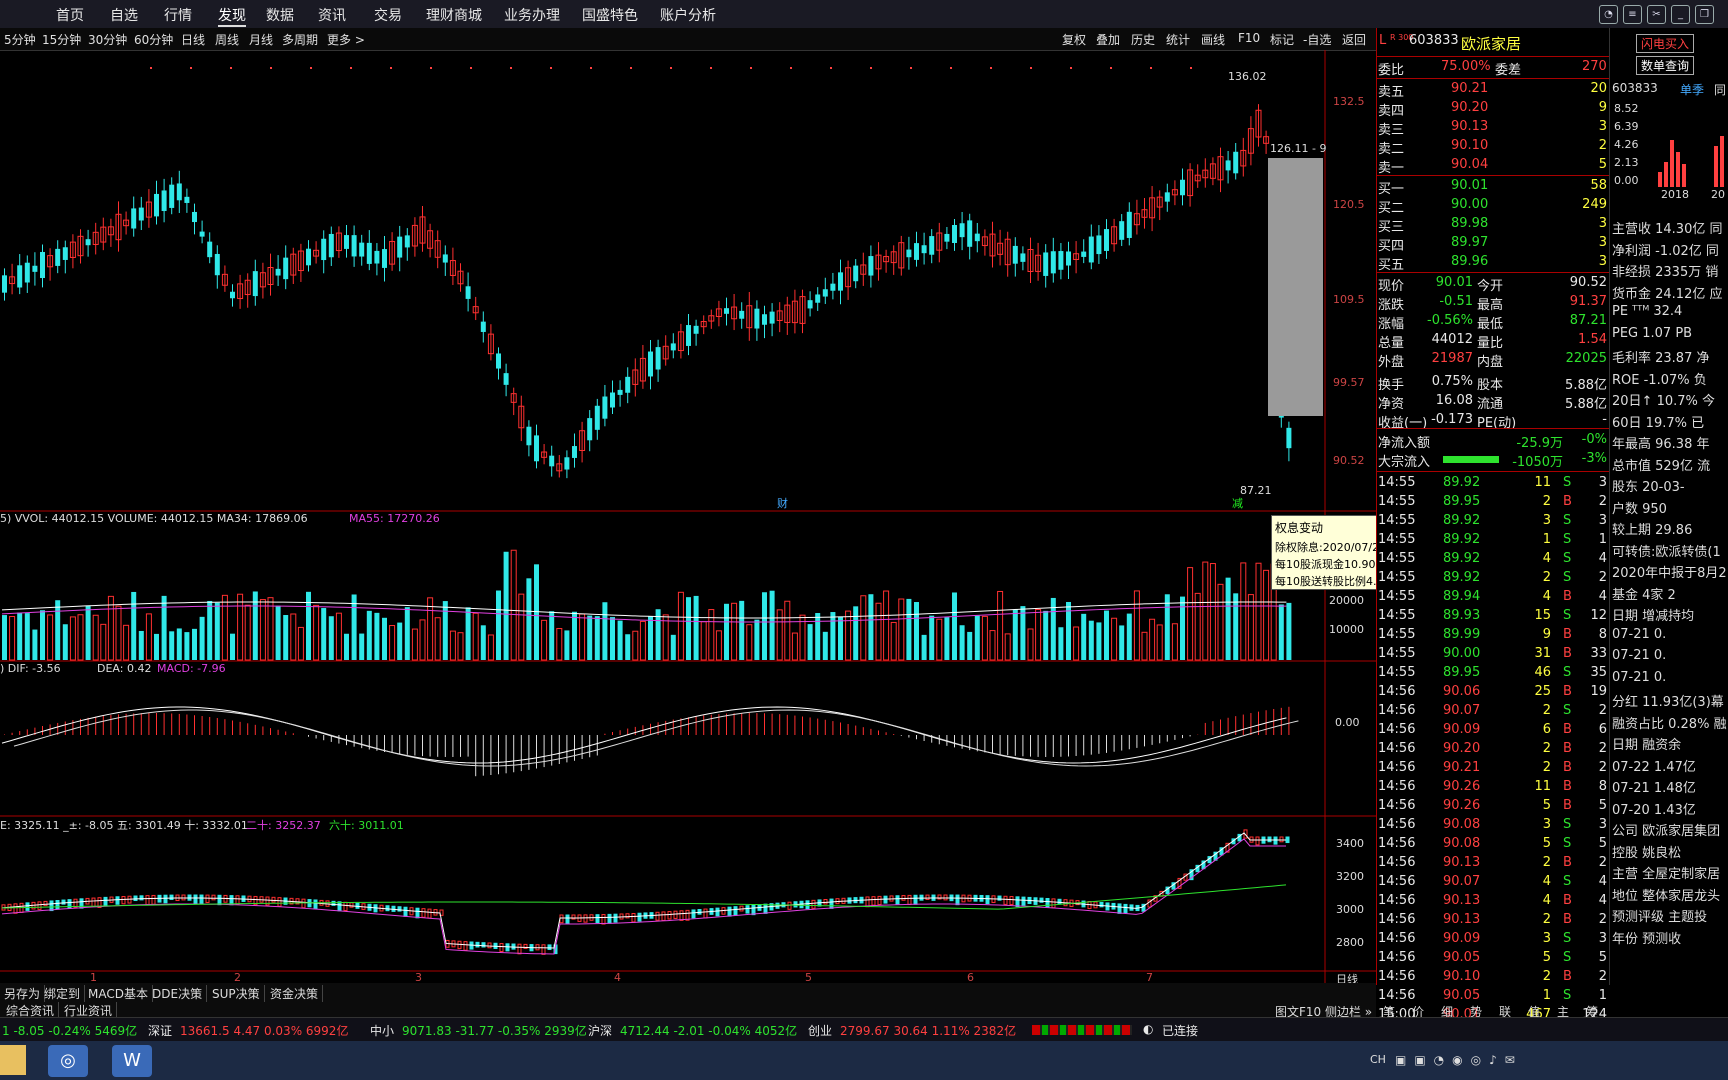 Image resolution: width=1728 pixels, height=1080 pixels. Describe the element at coordinates (1602, 729) in the screenshot. I see `tick-count: 6` at that location.